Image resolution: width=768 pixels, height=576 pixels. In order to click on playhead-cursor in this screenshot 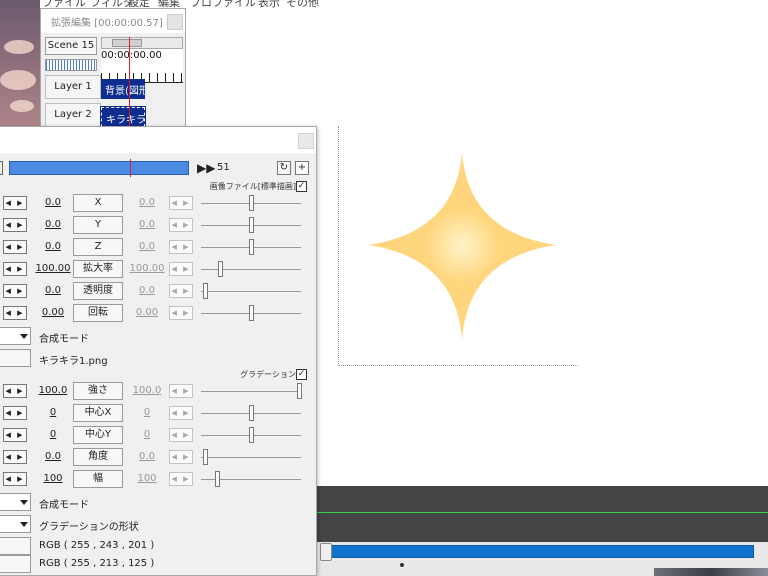, I will do `click(129, 82)`.